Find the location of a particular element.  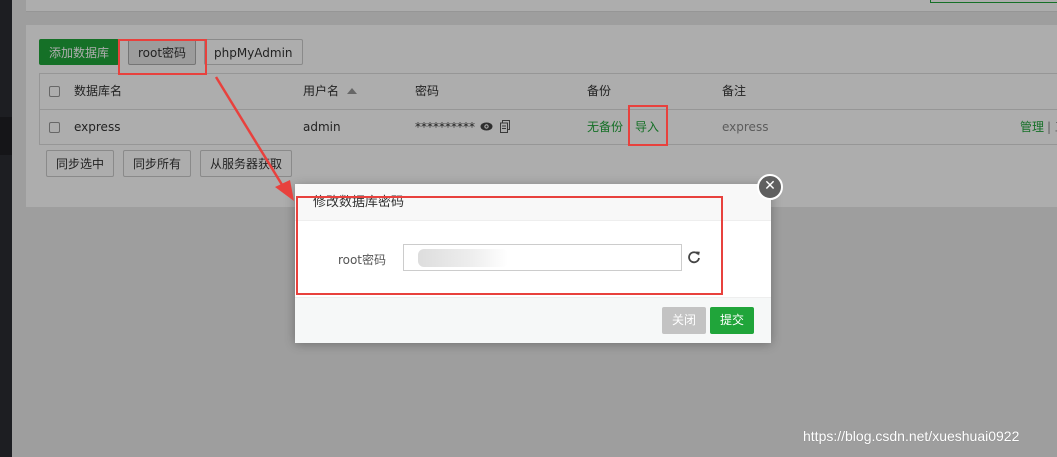

watermark: https://blog.csdn.net/xueshuai0922 is located at coordinates (911, 436).